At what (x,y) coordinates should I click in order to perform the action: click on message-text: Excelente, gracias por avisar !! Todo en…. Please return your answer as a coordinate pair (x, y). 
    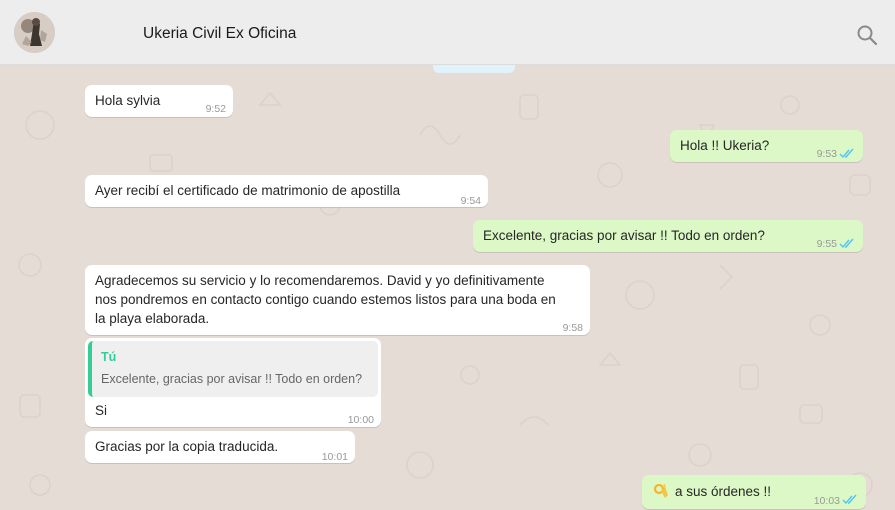
    Looking at the image, I should click on (624, 235).